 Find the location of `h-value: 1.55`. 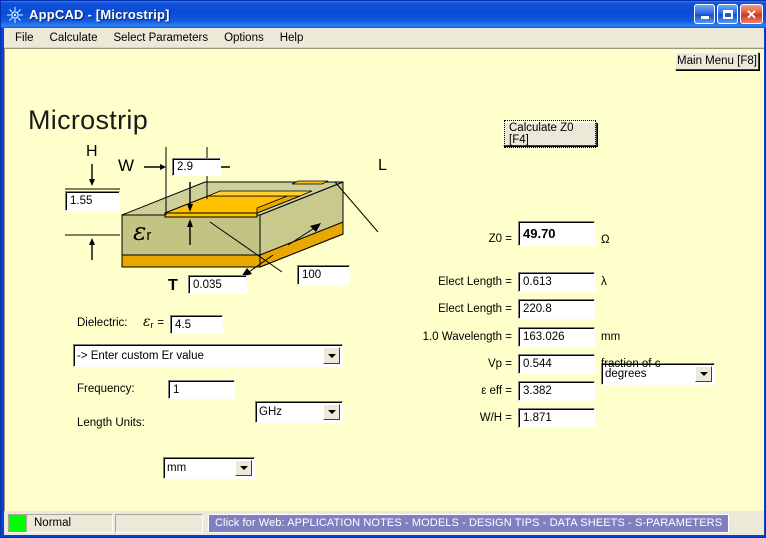

h-value: 1.55 is located at coordinates (81, 201).